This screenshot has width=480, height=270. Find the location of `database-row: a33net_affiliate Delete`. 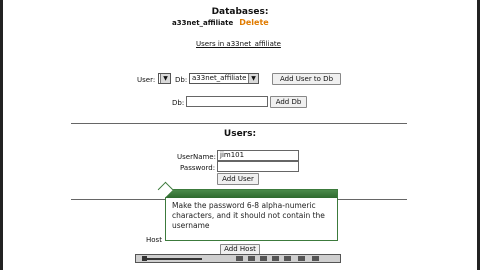

database-row: a33net_affiliate Delete is located at coordinates (220, 22).